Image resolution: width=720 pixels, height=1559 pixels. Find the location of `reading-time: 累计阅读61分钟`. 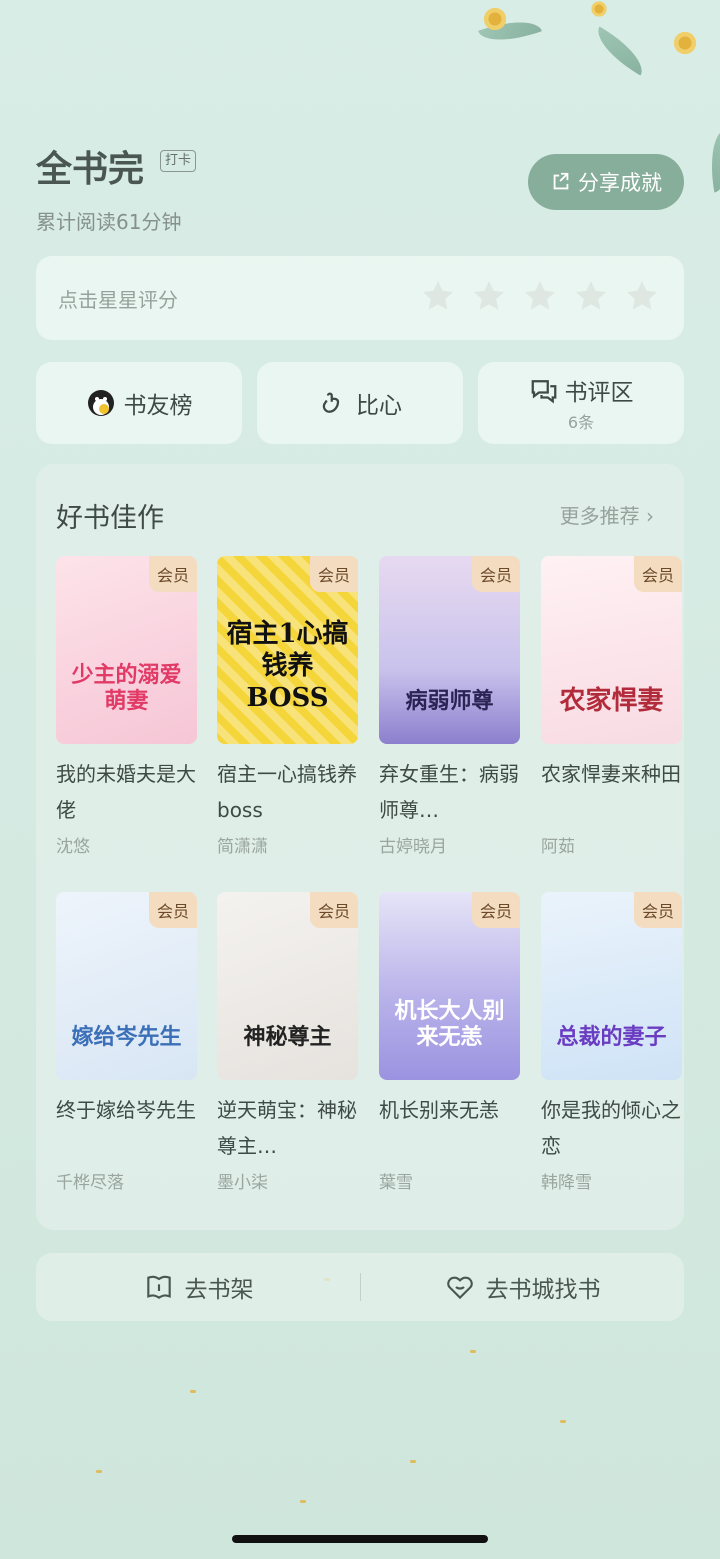

reading-time: 累计阅读61分钟 is located at coordinates (109, 222).